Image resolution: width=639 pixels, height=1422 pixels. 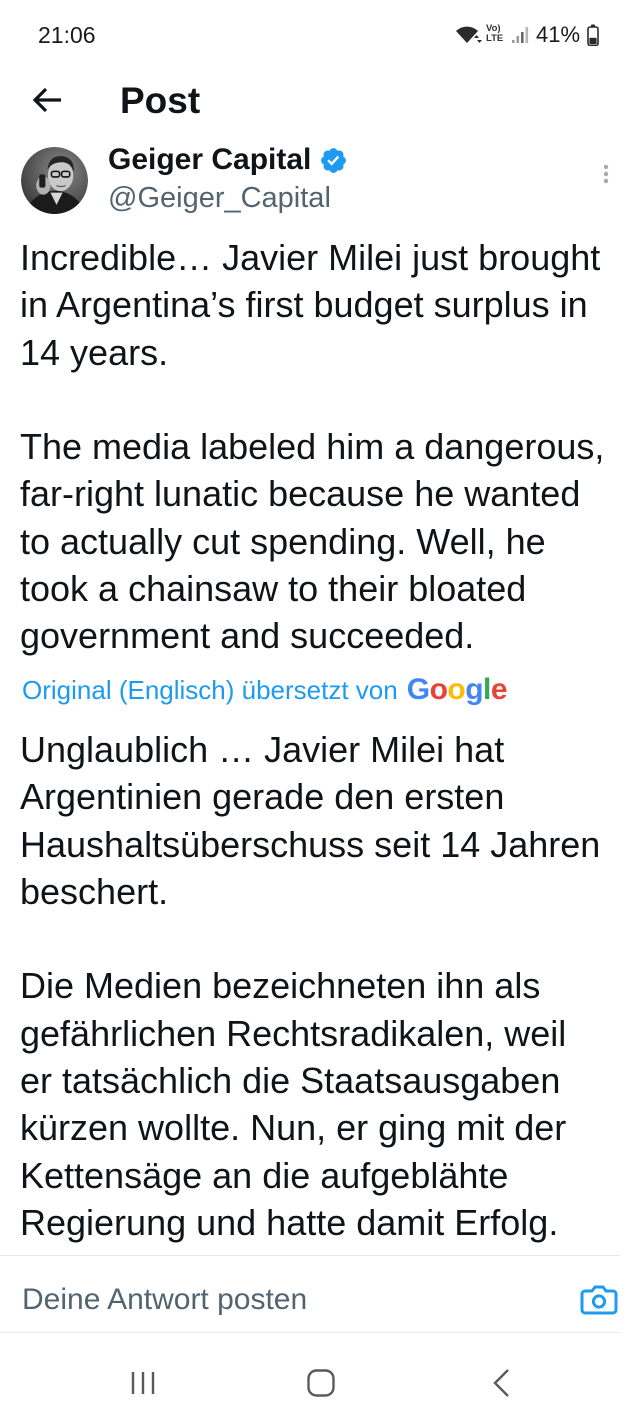 What do you see at coordinates (290, 1081) in the screenshot?
I see `translated-text-line: er tatsächlich die Staatsausgaben` at bounding box center [290, 1081].